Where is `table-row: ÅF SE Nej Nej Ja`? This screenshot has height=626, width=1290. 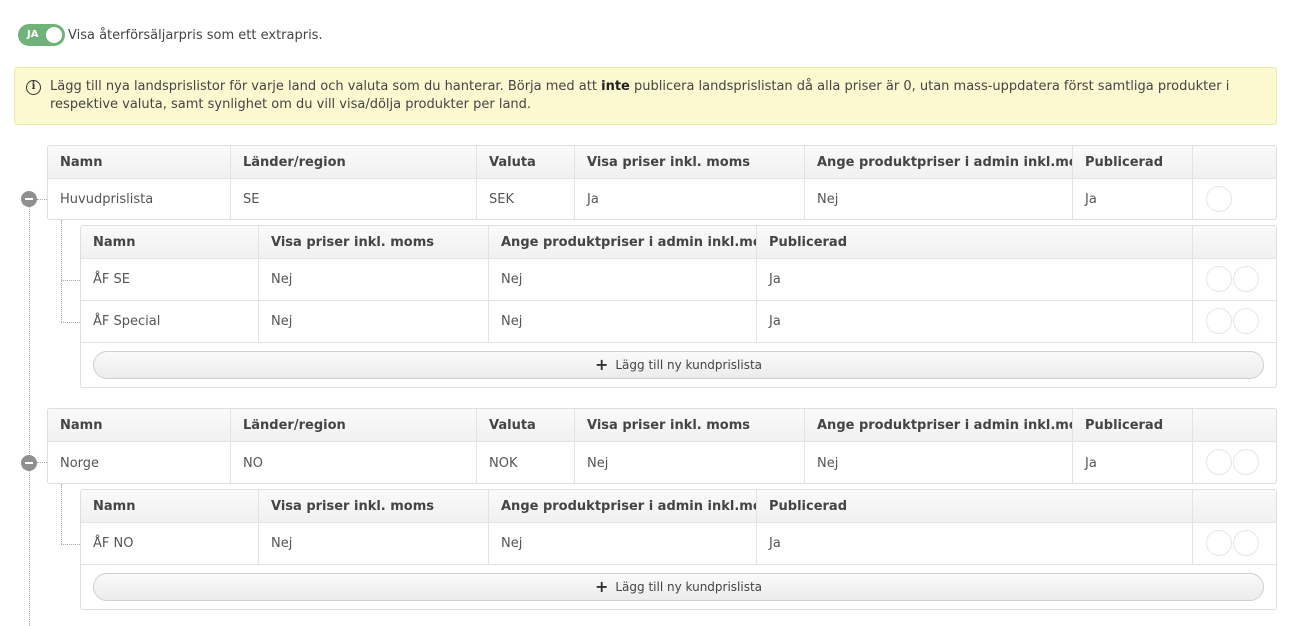 table-row: ÅF SE Nej Nej Ja is located at coordinates (678, 280).